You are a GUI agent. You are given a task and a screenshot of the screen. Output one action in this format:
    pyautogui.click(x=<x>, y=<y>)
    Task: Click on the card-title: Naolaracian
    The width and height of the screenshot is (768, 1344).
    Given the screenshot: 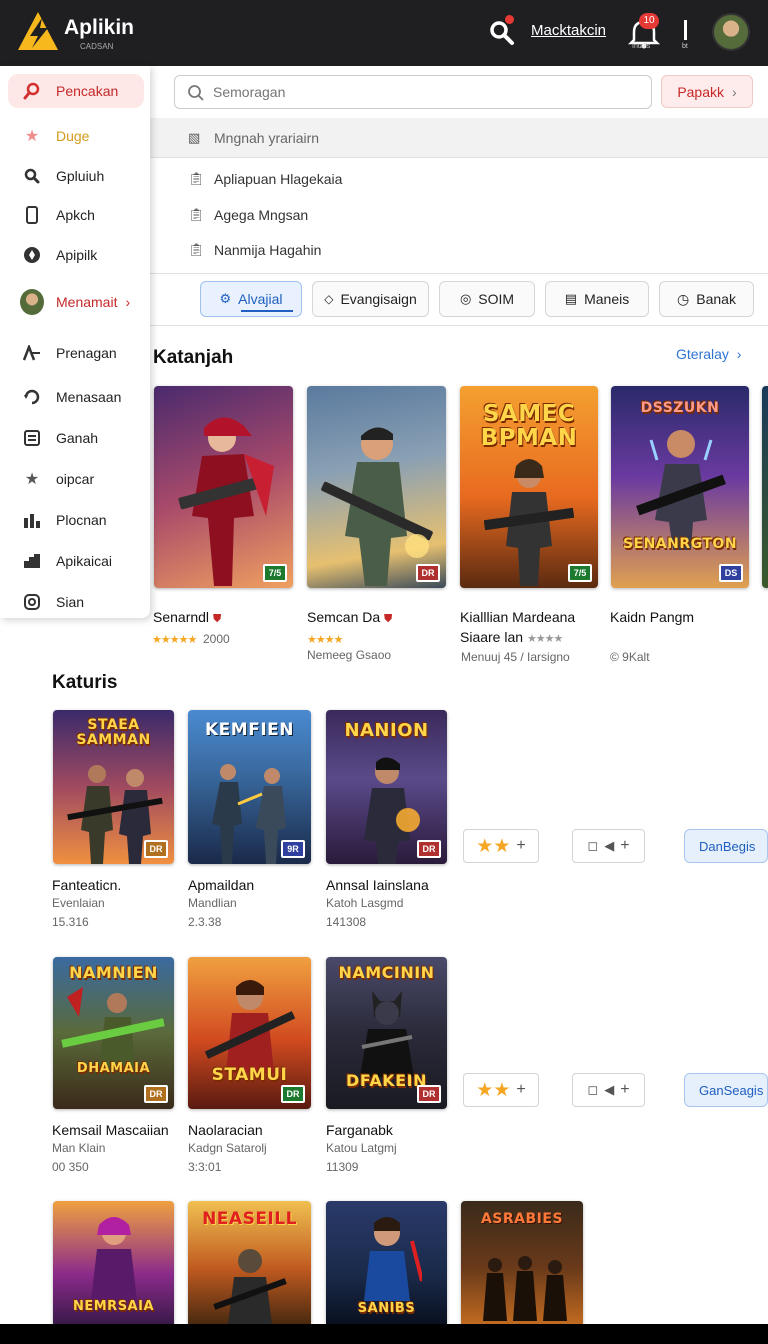 What is the action you would take?
    pyautogui.click(x=225, y=1130)
    